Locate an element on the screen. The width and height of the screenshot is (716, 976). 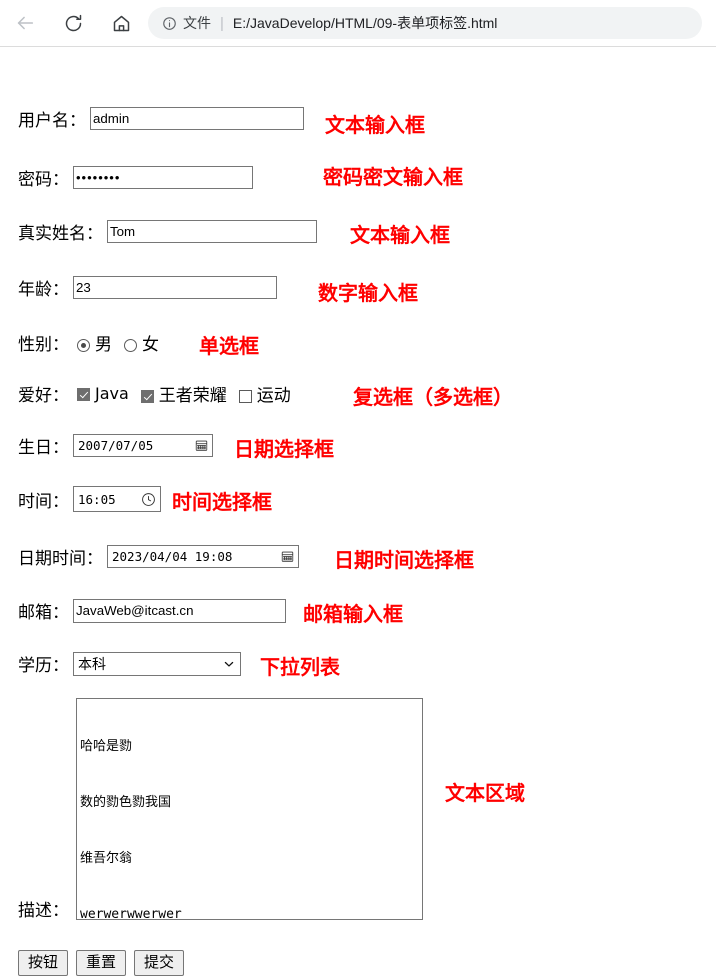
annotation-password: 密码密文输入框 is located at coordinates (393, 178).